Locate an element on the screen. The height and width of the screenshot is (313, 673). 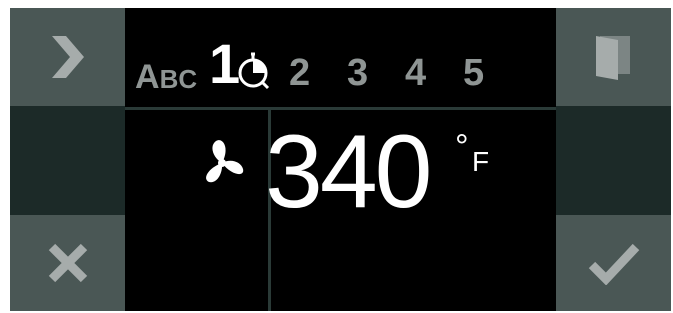
step-1-active: 1 is located at coordinates (224, 64).